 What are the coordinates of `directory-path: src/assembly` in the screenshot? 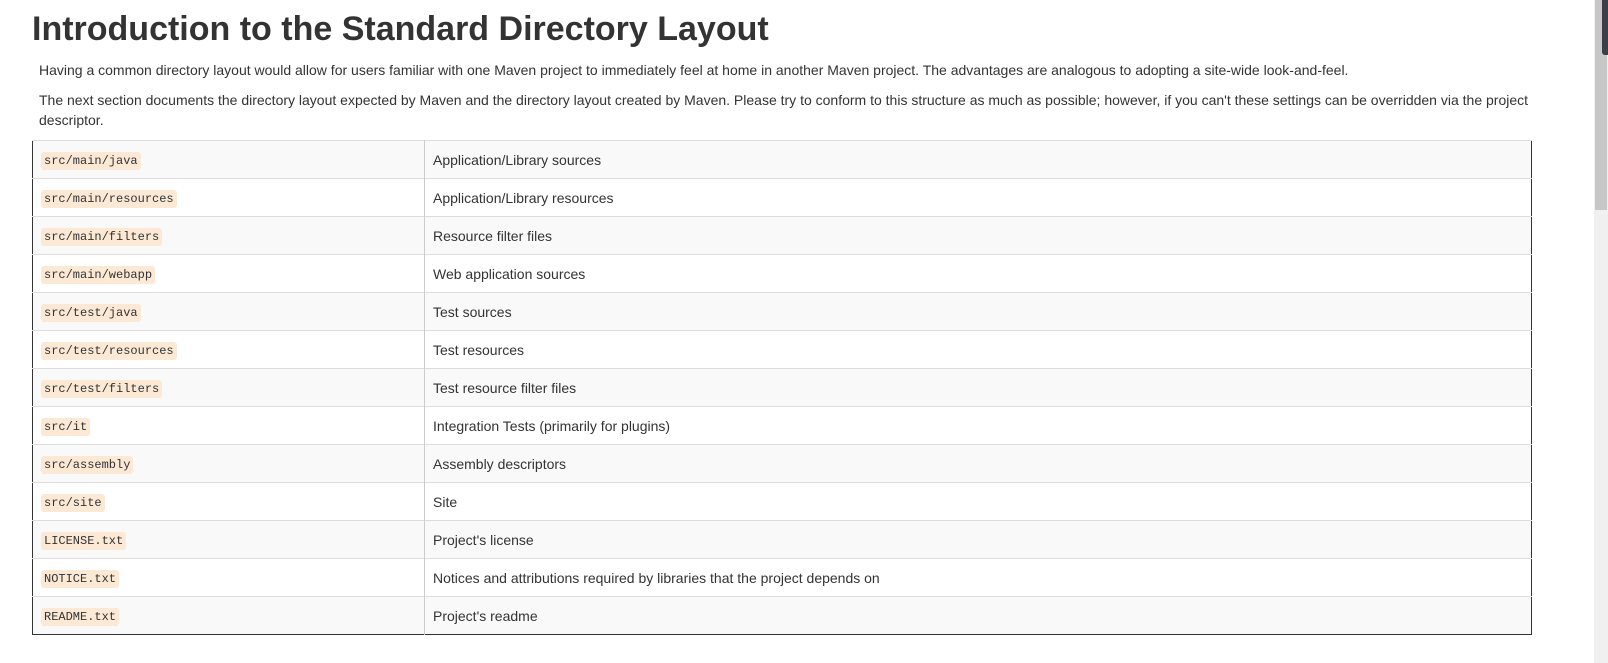 It's located at (87, 465).